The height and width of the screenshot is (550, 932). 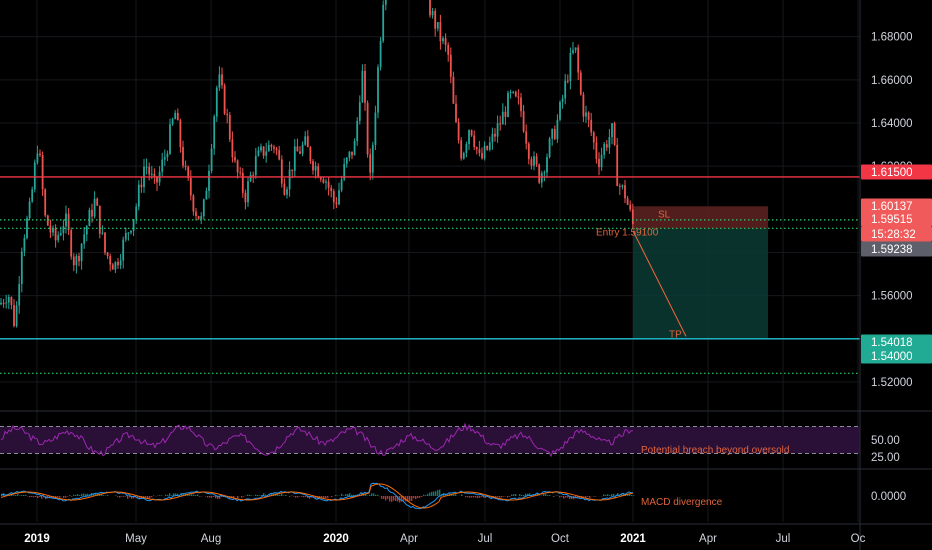 What do you see at coordinates (892, 220) in the screenshot?
I see `price-tag-label: 1.59515` at bounding box center [892, 220].